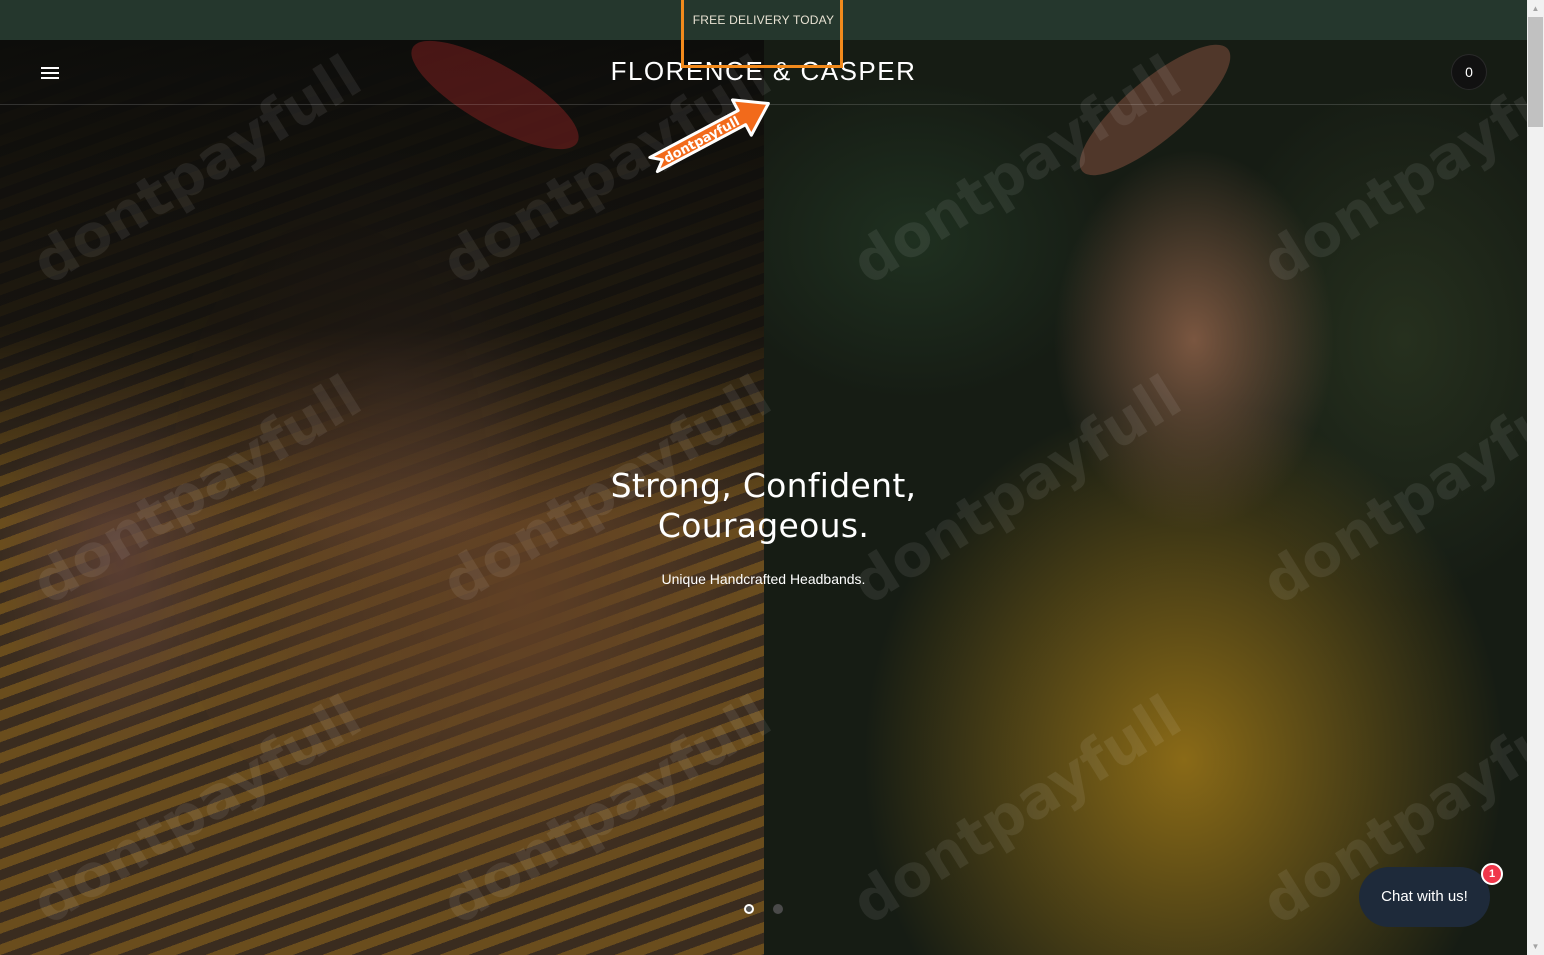  What do you see at coordinates (763, 579) in the screenshot?
I see `hero-subtitle: Unique Handcrafted Headbands.` at bounding box center [763, 579].